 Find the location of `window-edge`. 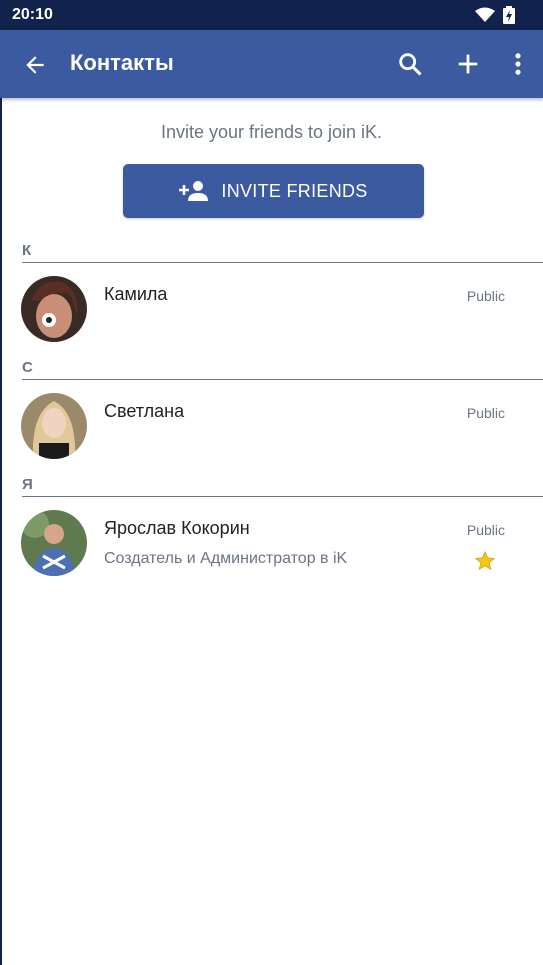

window-edge is located at coordinates (1, 497).